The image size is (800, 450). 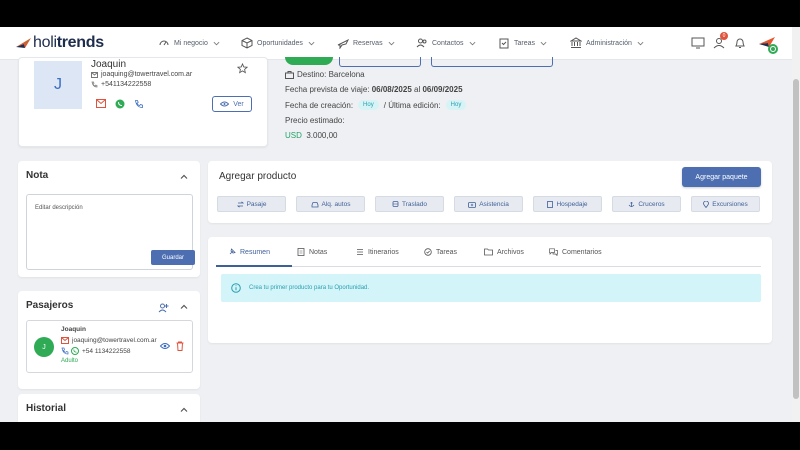 I want to click on trip-precio: USD 3.000,00, so click(x=311, y=135).